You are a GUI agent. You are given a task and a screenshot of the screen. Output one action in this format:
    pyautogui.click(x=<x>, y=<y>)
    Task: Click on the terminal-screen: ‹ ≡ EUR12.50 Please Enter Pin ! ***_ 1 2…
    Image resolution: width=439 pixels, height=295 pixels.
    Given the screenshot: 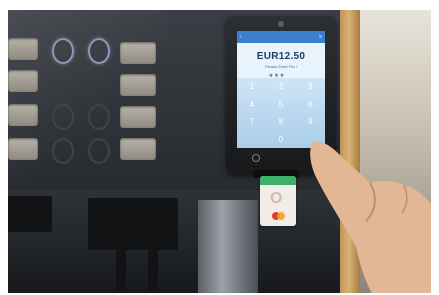 What is the action you would take?
    pyautogui.click(x=281, y=89)
    